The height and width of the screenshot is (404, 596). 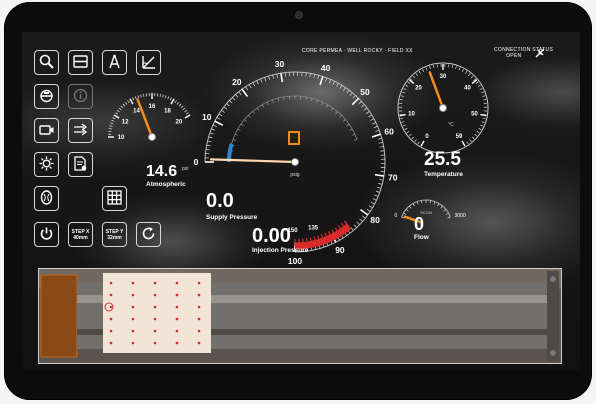 What do you see at coordinates (196, 162) in the screenshot?
I see `main-tick-label: 0` at bounding box center [196, 162].